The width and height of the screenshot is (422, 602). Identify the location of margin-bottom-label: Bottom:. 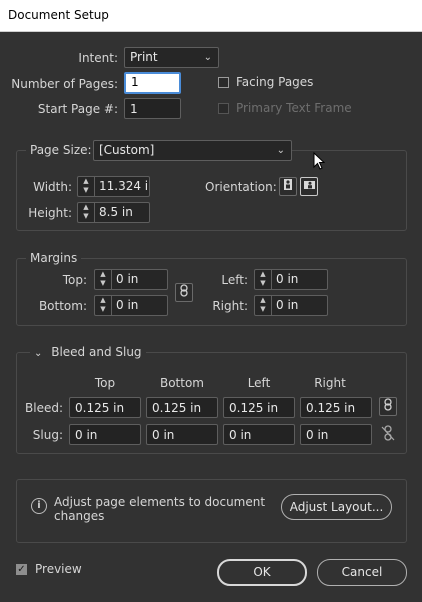
(62, 306).